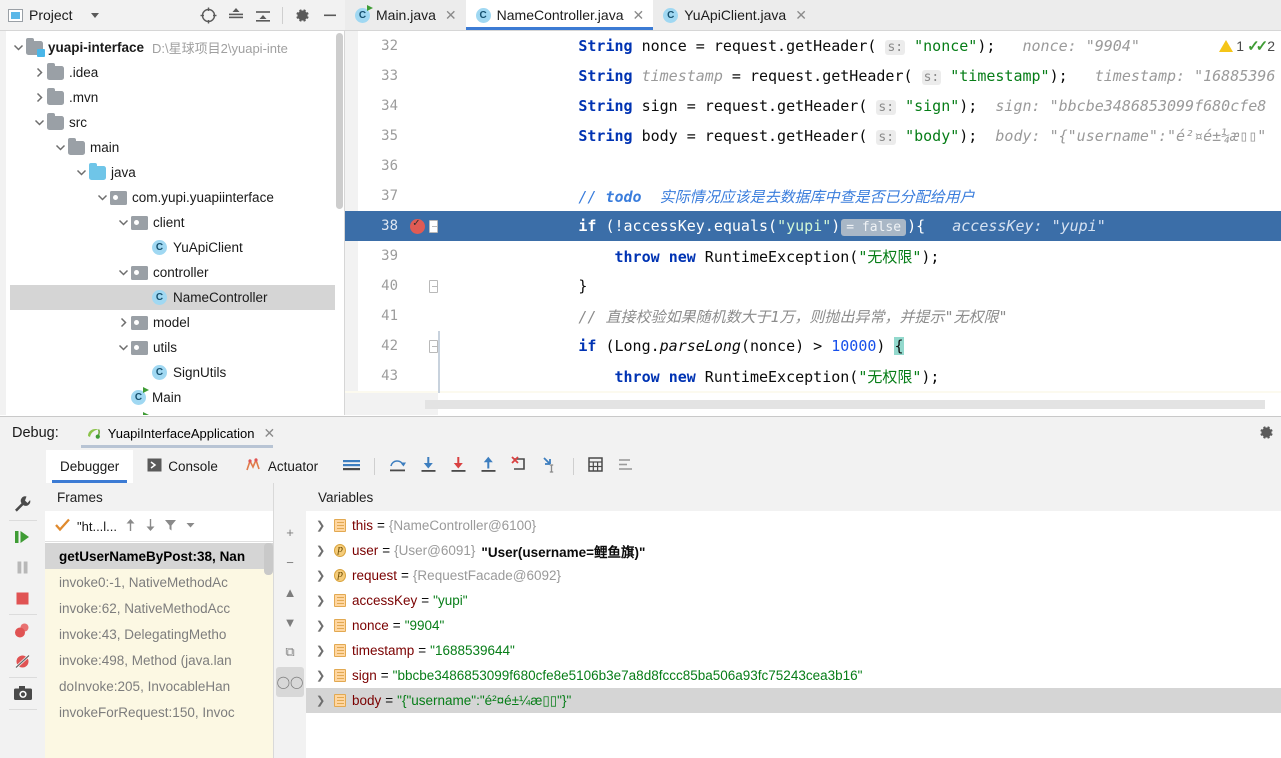 This screenshot has height=758, width=1281. Describe the element at coordinates (177, 172) in the screenshot. I see `tree-node: java` at that location.